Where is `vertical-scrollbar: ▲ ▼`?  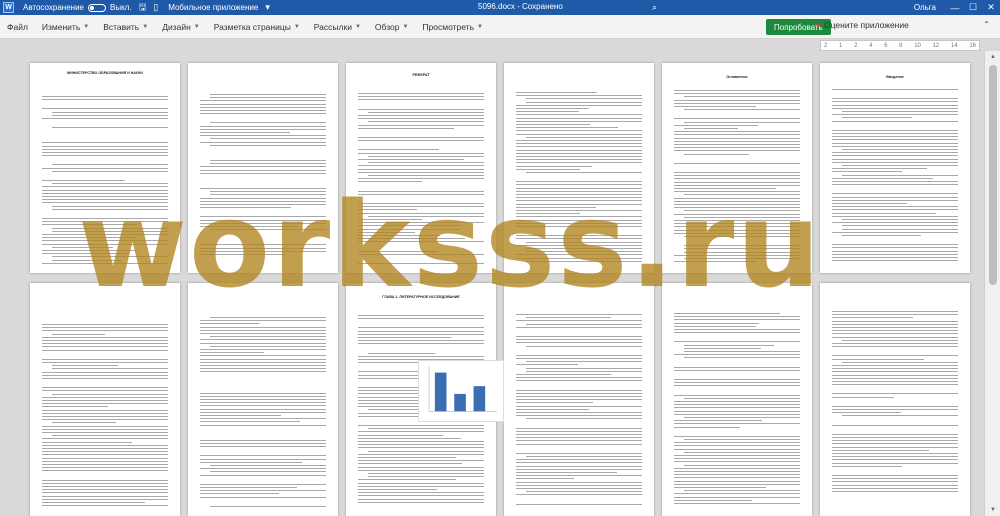 vertical-scrollbar: ▲ ▼ is located at coordinates (992, 283).